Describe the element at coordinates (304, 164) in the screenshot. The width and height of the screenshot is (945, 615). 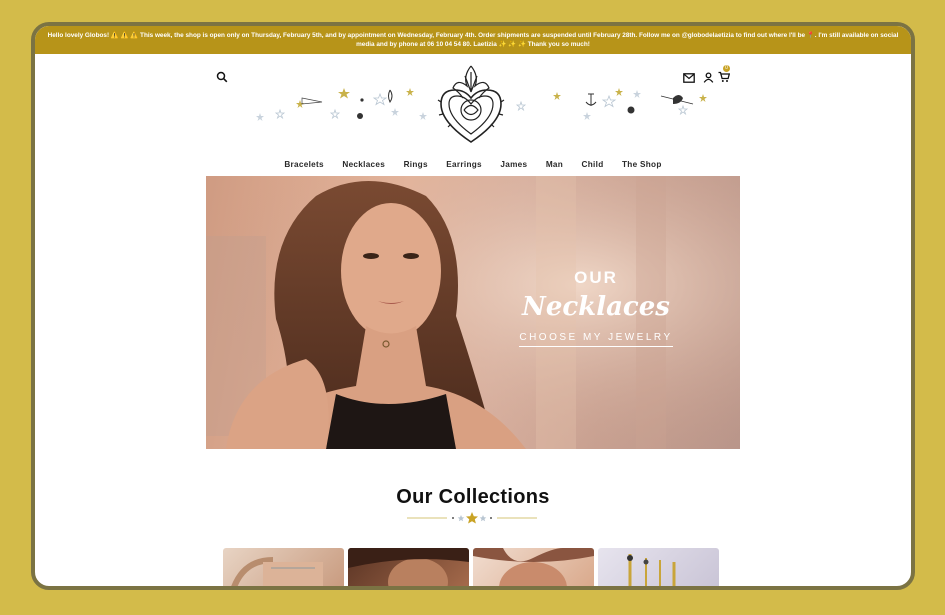
I see `nav-item-bracelets: Bracelets` at that location.